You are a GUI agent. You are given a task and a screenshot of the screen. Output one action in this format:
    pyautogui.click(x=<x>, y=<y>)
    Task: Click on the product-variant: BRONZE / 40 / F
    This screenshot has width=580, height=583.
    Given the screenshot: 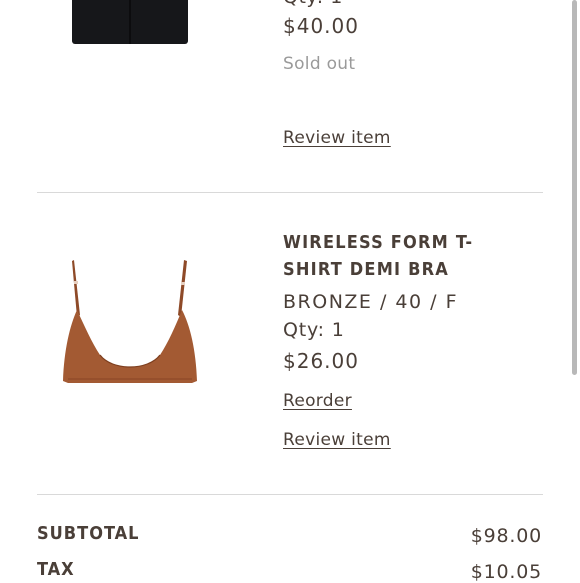 What is the action you would take?
    pyautogui.click(x=370, y=302)
    